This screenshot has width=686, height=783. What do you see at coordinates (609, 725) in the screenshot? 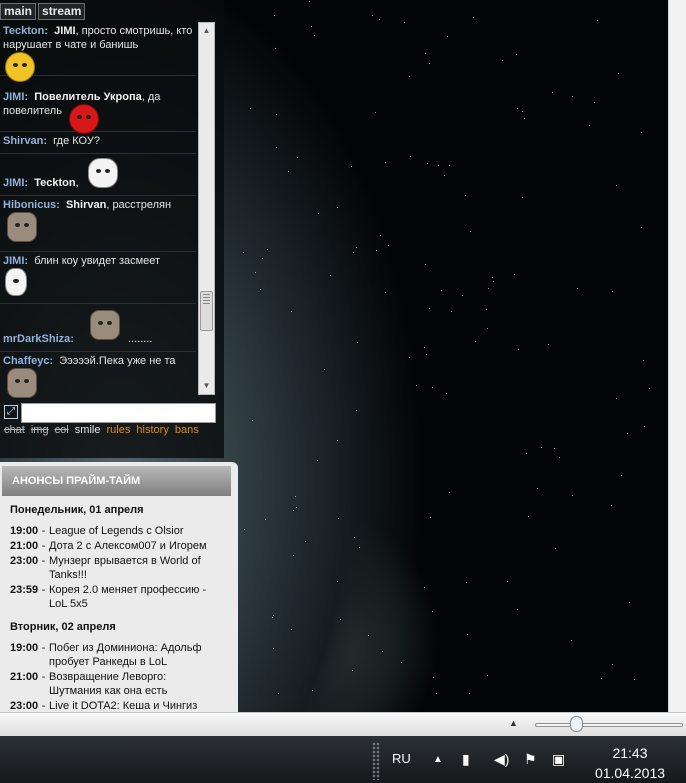
I see `zoom-slider-track` at bounding box center [609, 725].